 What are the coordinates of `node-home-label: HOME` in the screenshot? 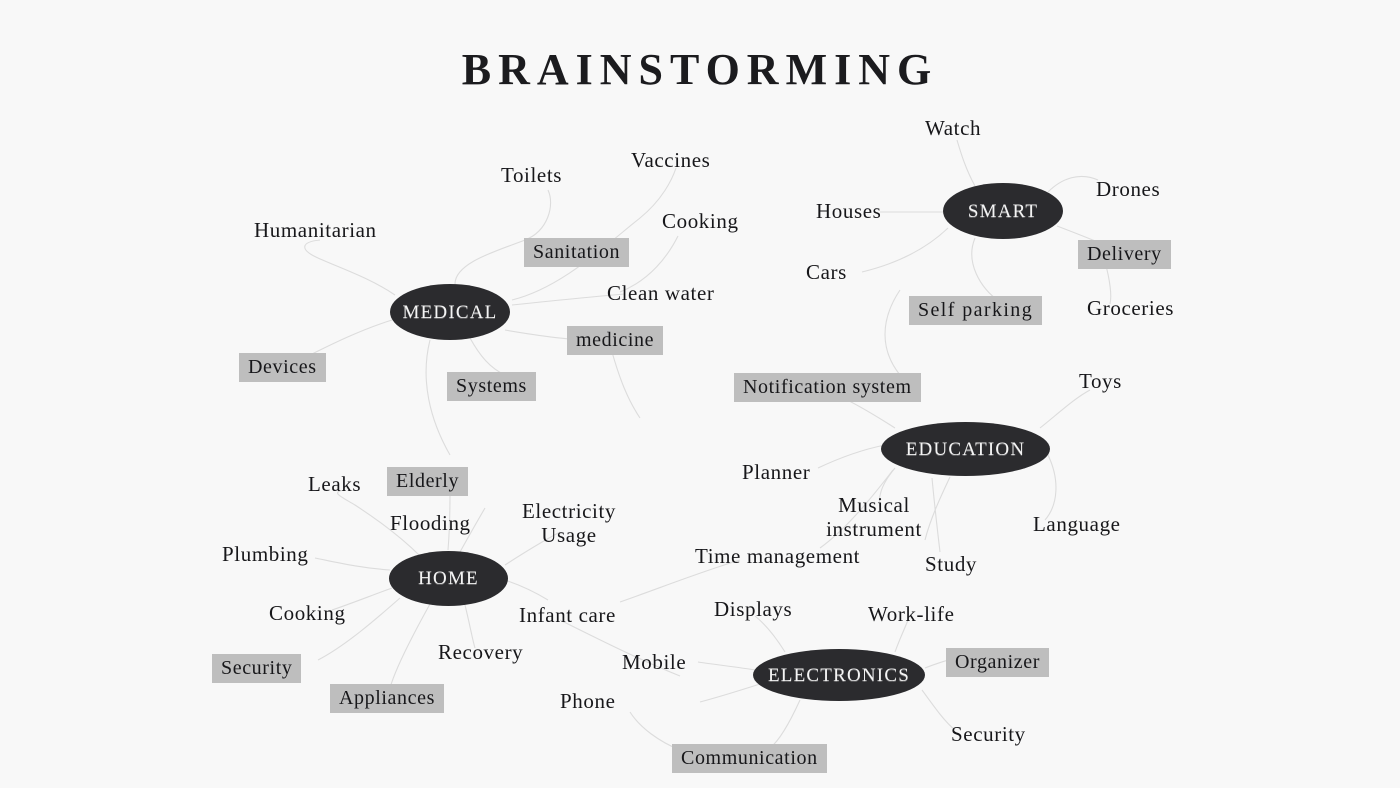 It's located at (448, 578).